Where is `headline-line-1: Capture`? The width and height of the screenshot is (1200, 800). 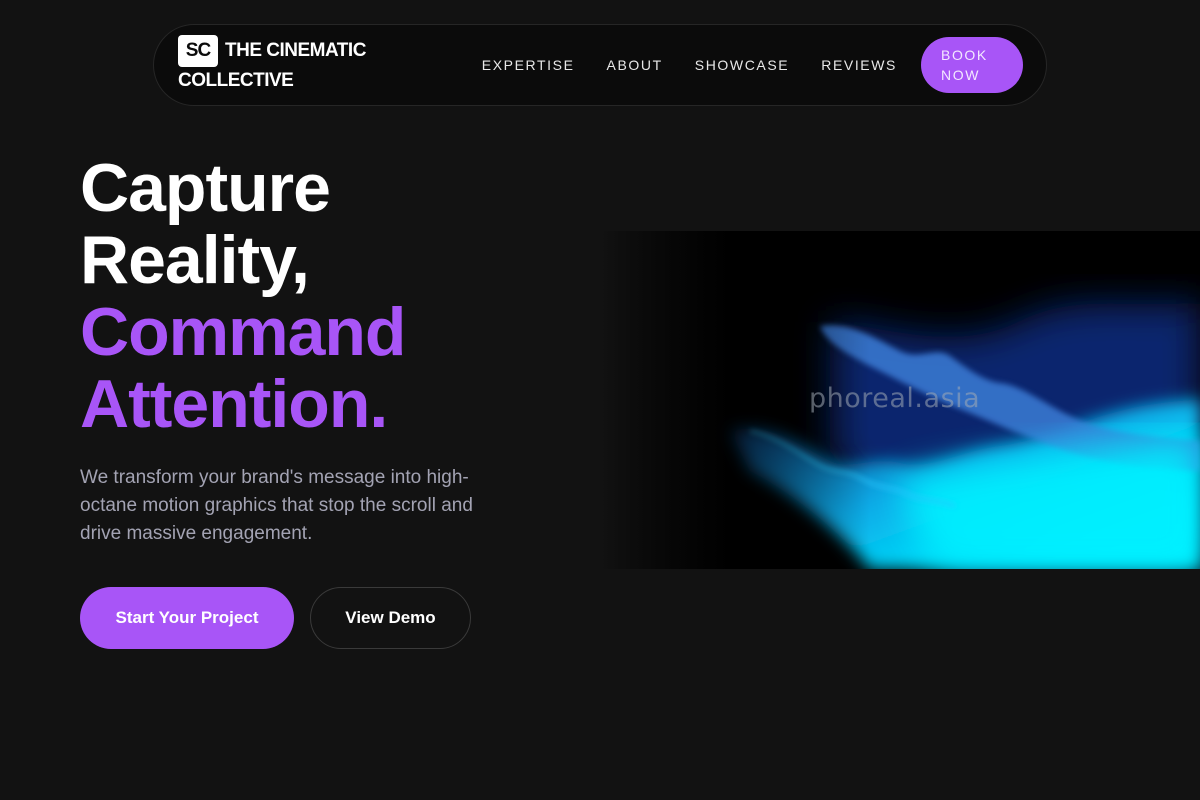
headline-line-1: Capture is located at coordinates (205, 188).